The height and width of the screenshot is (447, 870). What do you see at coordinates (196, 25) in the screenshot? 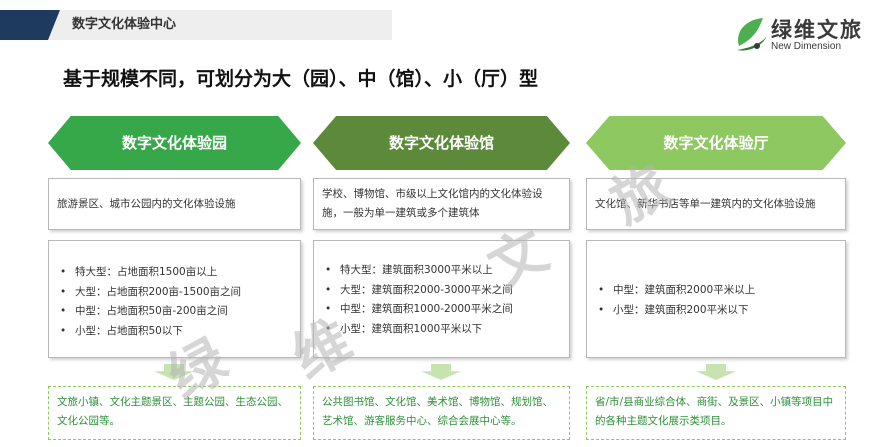
I see `header-bar` at bounding box center [196, 25].